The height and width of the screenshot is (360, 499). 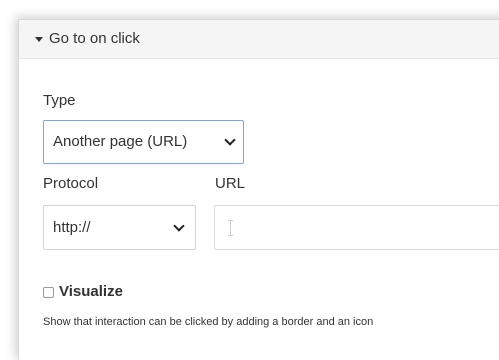 I want to click on type-select: Another page (URL), so click(x=143, y=142).